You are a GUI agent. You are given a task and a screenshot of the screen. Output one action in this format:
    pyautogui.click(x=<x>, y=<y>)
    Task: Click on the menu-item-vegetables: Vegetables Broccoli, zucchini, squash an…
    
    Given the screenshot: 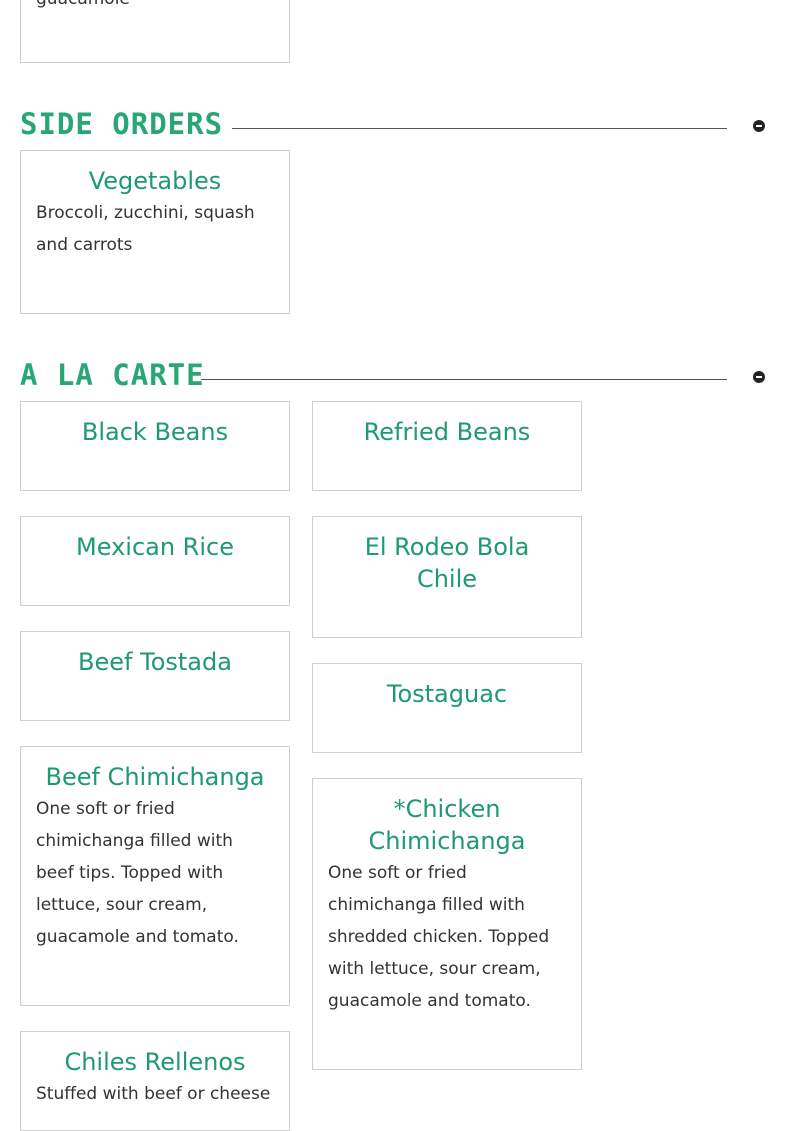 What is the action you would take?
    pyautogui.click(x=155, y=232)
    